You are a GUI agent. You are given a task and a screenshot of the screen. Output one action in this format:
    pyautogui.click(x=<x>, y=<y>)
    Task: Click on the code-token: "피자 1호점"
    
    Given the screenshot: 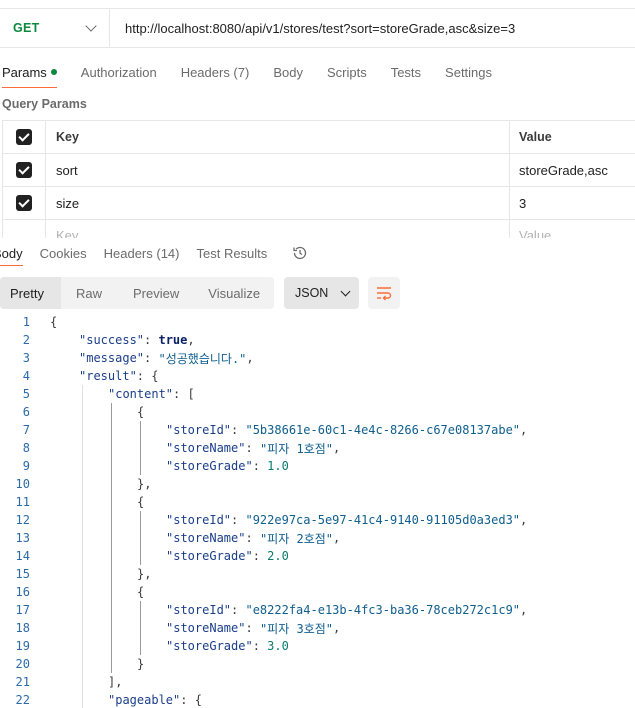 What is the action you would take?
    pyautogui.click(x=296, y=448)
    